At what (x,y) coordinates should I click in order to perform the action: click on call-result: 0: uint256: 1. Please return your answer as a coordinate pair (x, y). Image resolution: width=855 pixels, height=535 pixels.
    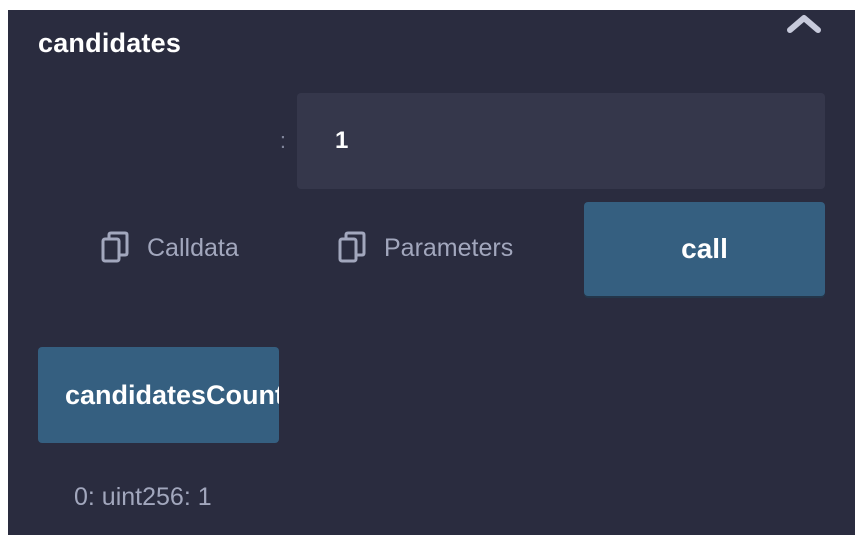
    Looking at the image, I should click on (143, 497).